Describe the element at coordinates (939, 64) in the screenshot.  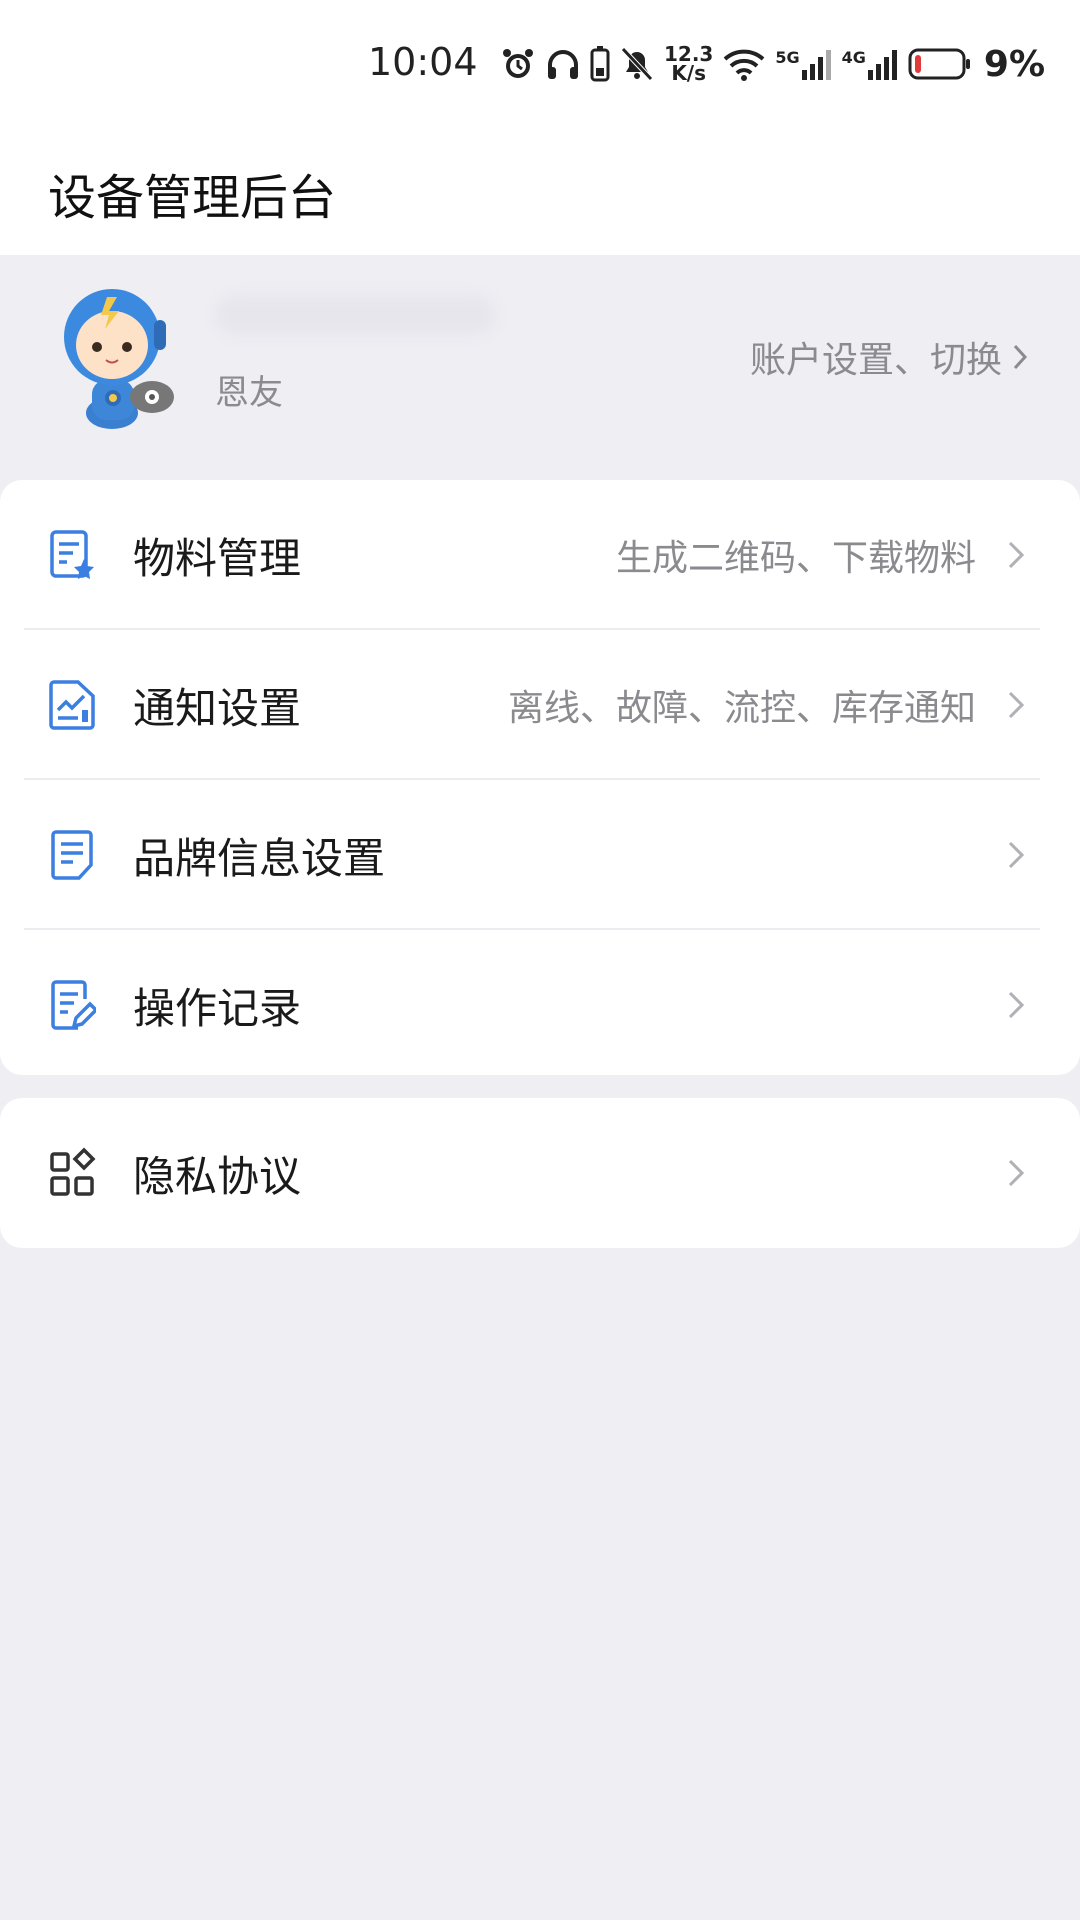
I see `battery-icon` at that location.